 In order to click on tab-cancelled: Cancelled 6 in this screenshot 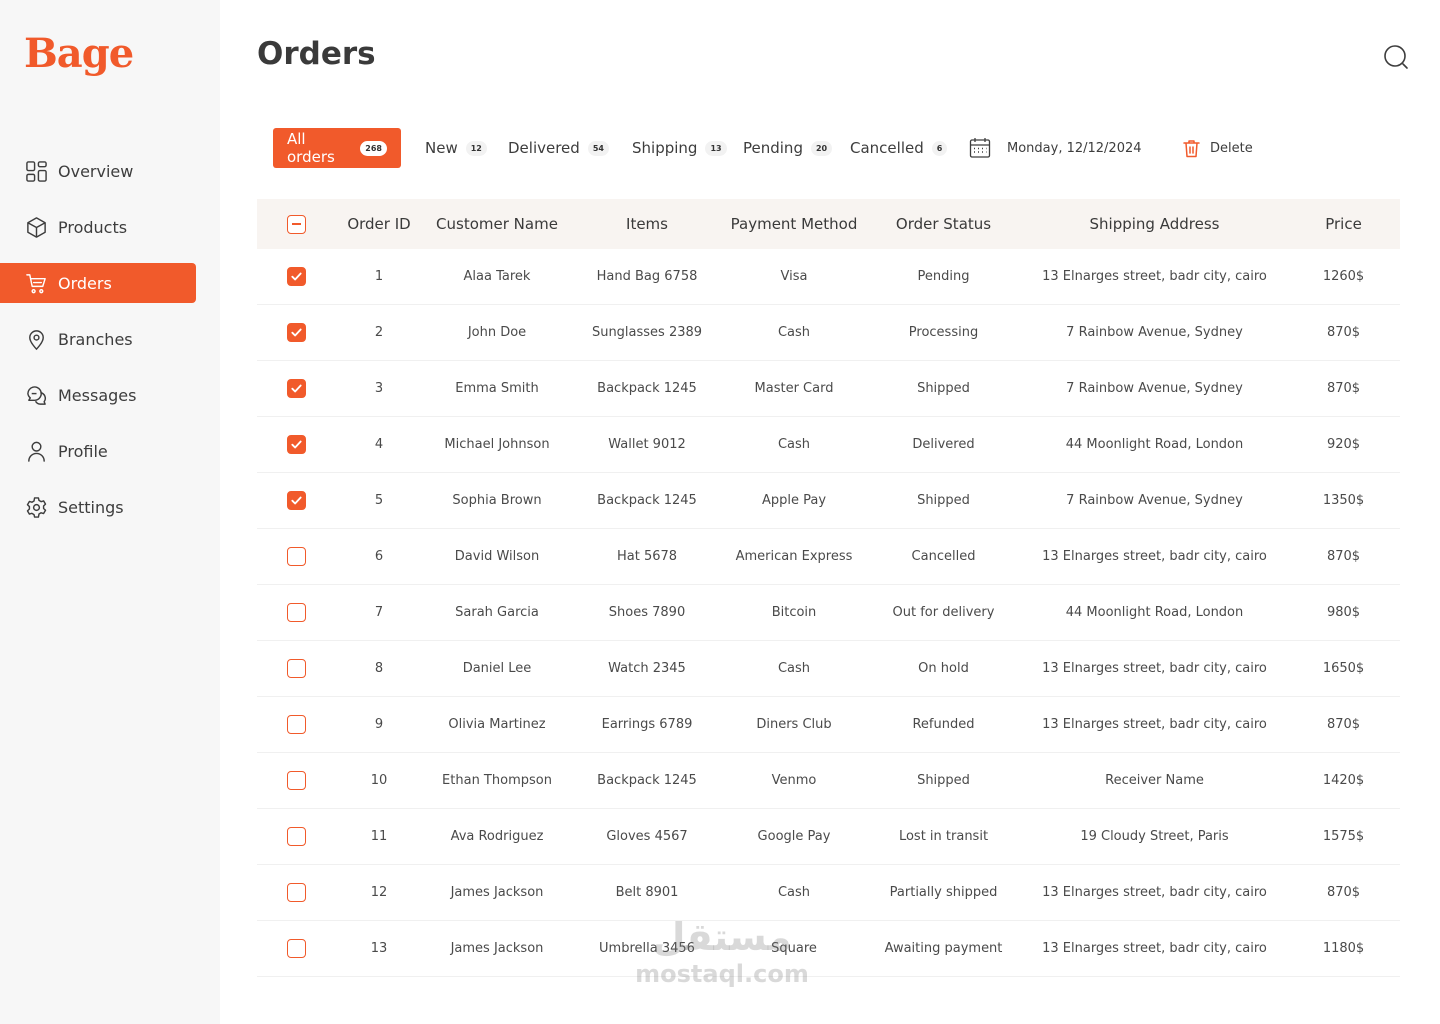, I will do `click(899, 148)`.